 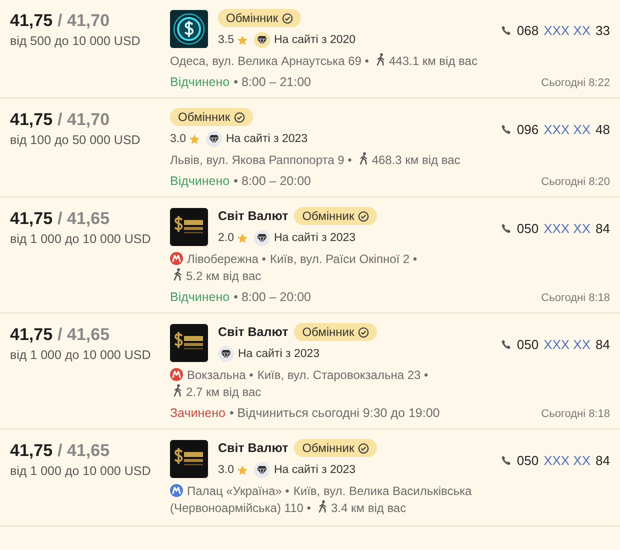 I want to click on amount-range: від 500 до 10 000 USD, so click(x=76, y=41).